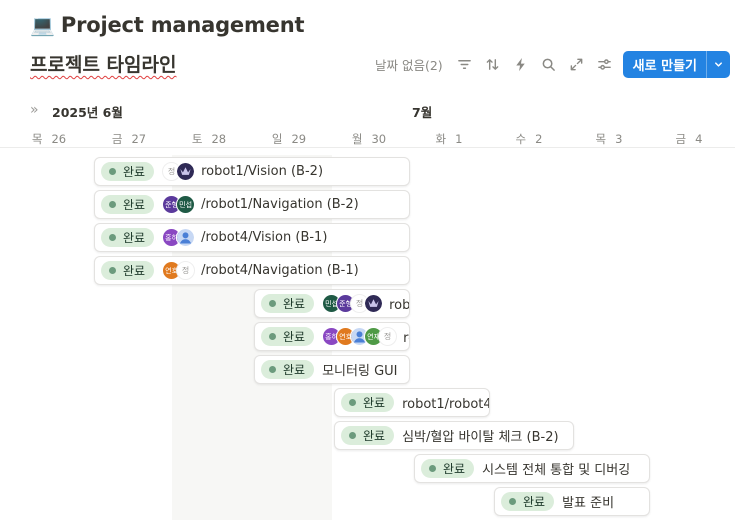 The height and width of the screenshot is (520, 735). I want to click on settings-icon, so click(605, 64).